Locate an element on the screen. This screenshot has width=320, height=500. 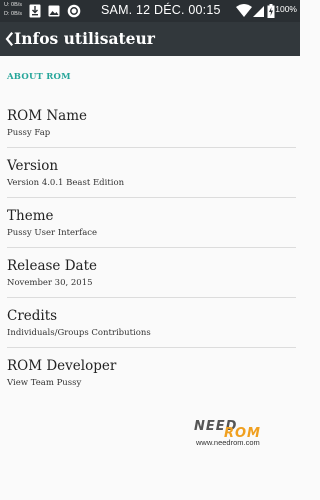
battery-icon is located at coordinates (271, 11).